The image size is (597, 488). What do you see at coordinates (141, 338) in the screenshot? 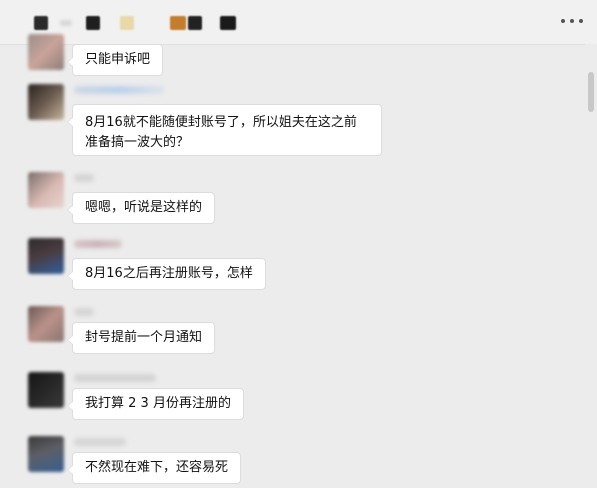
I see `message-bubble: 封号提前一个月通知` at bounding box center [141, 338].